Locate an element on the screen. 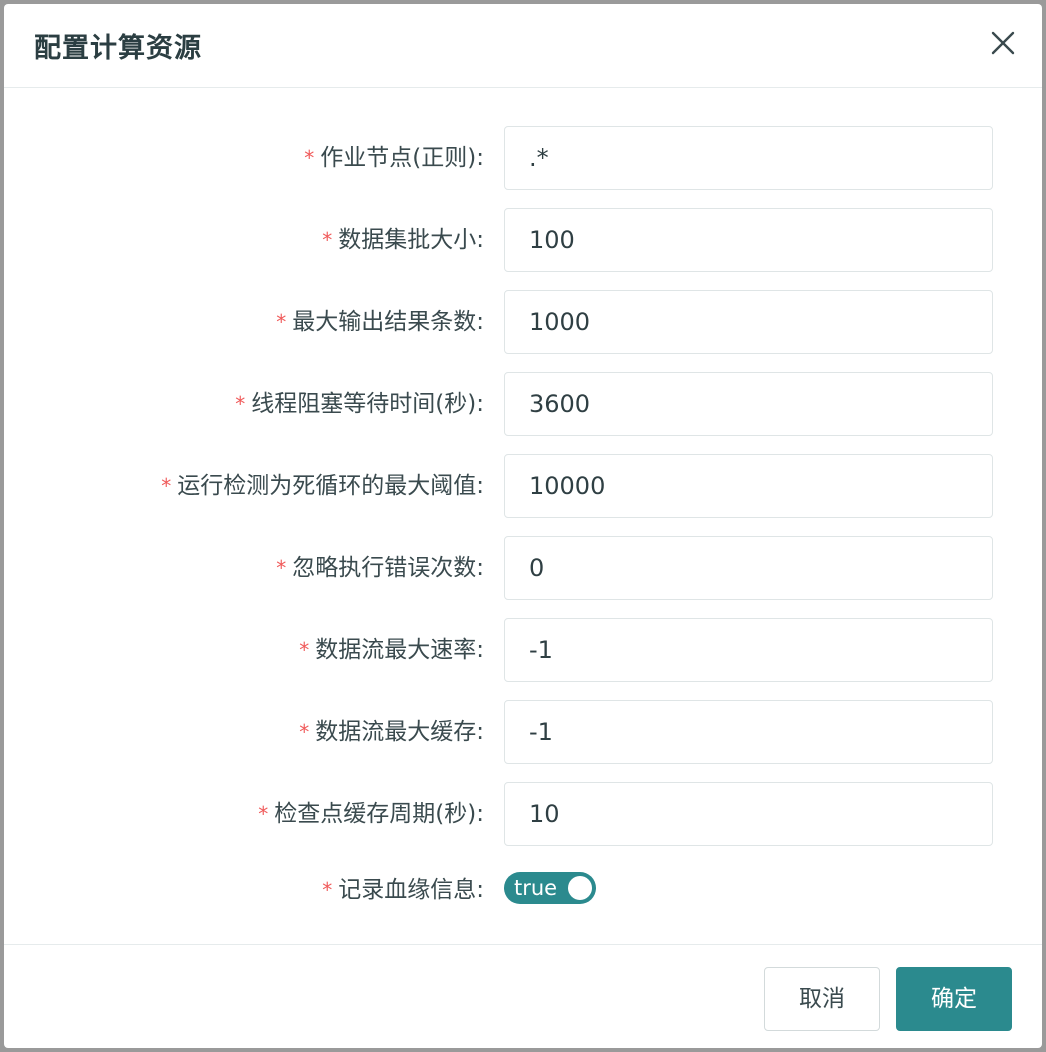  toggle-value-text: true is located at coordinates (536, 888).